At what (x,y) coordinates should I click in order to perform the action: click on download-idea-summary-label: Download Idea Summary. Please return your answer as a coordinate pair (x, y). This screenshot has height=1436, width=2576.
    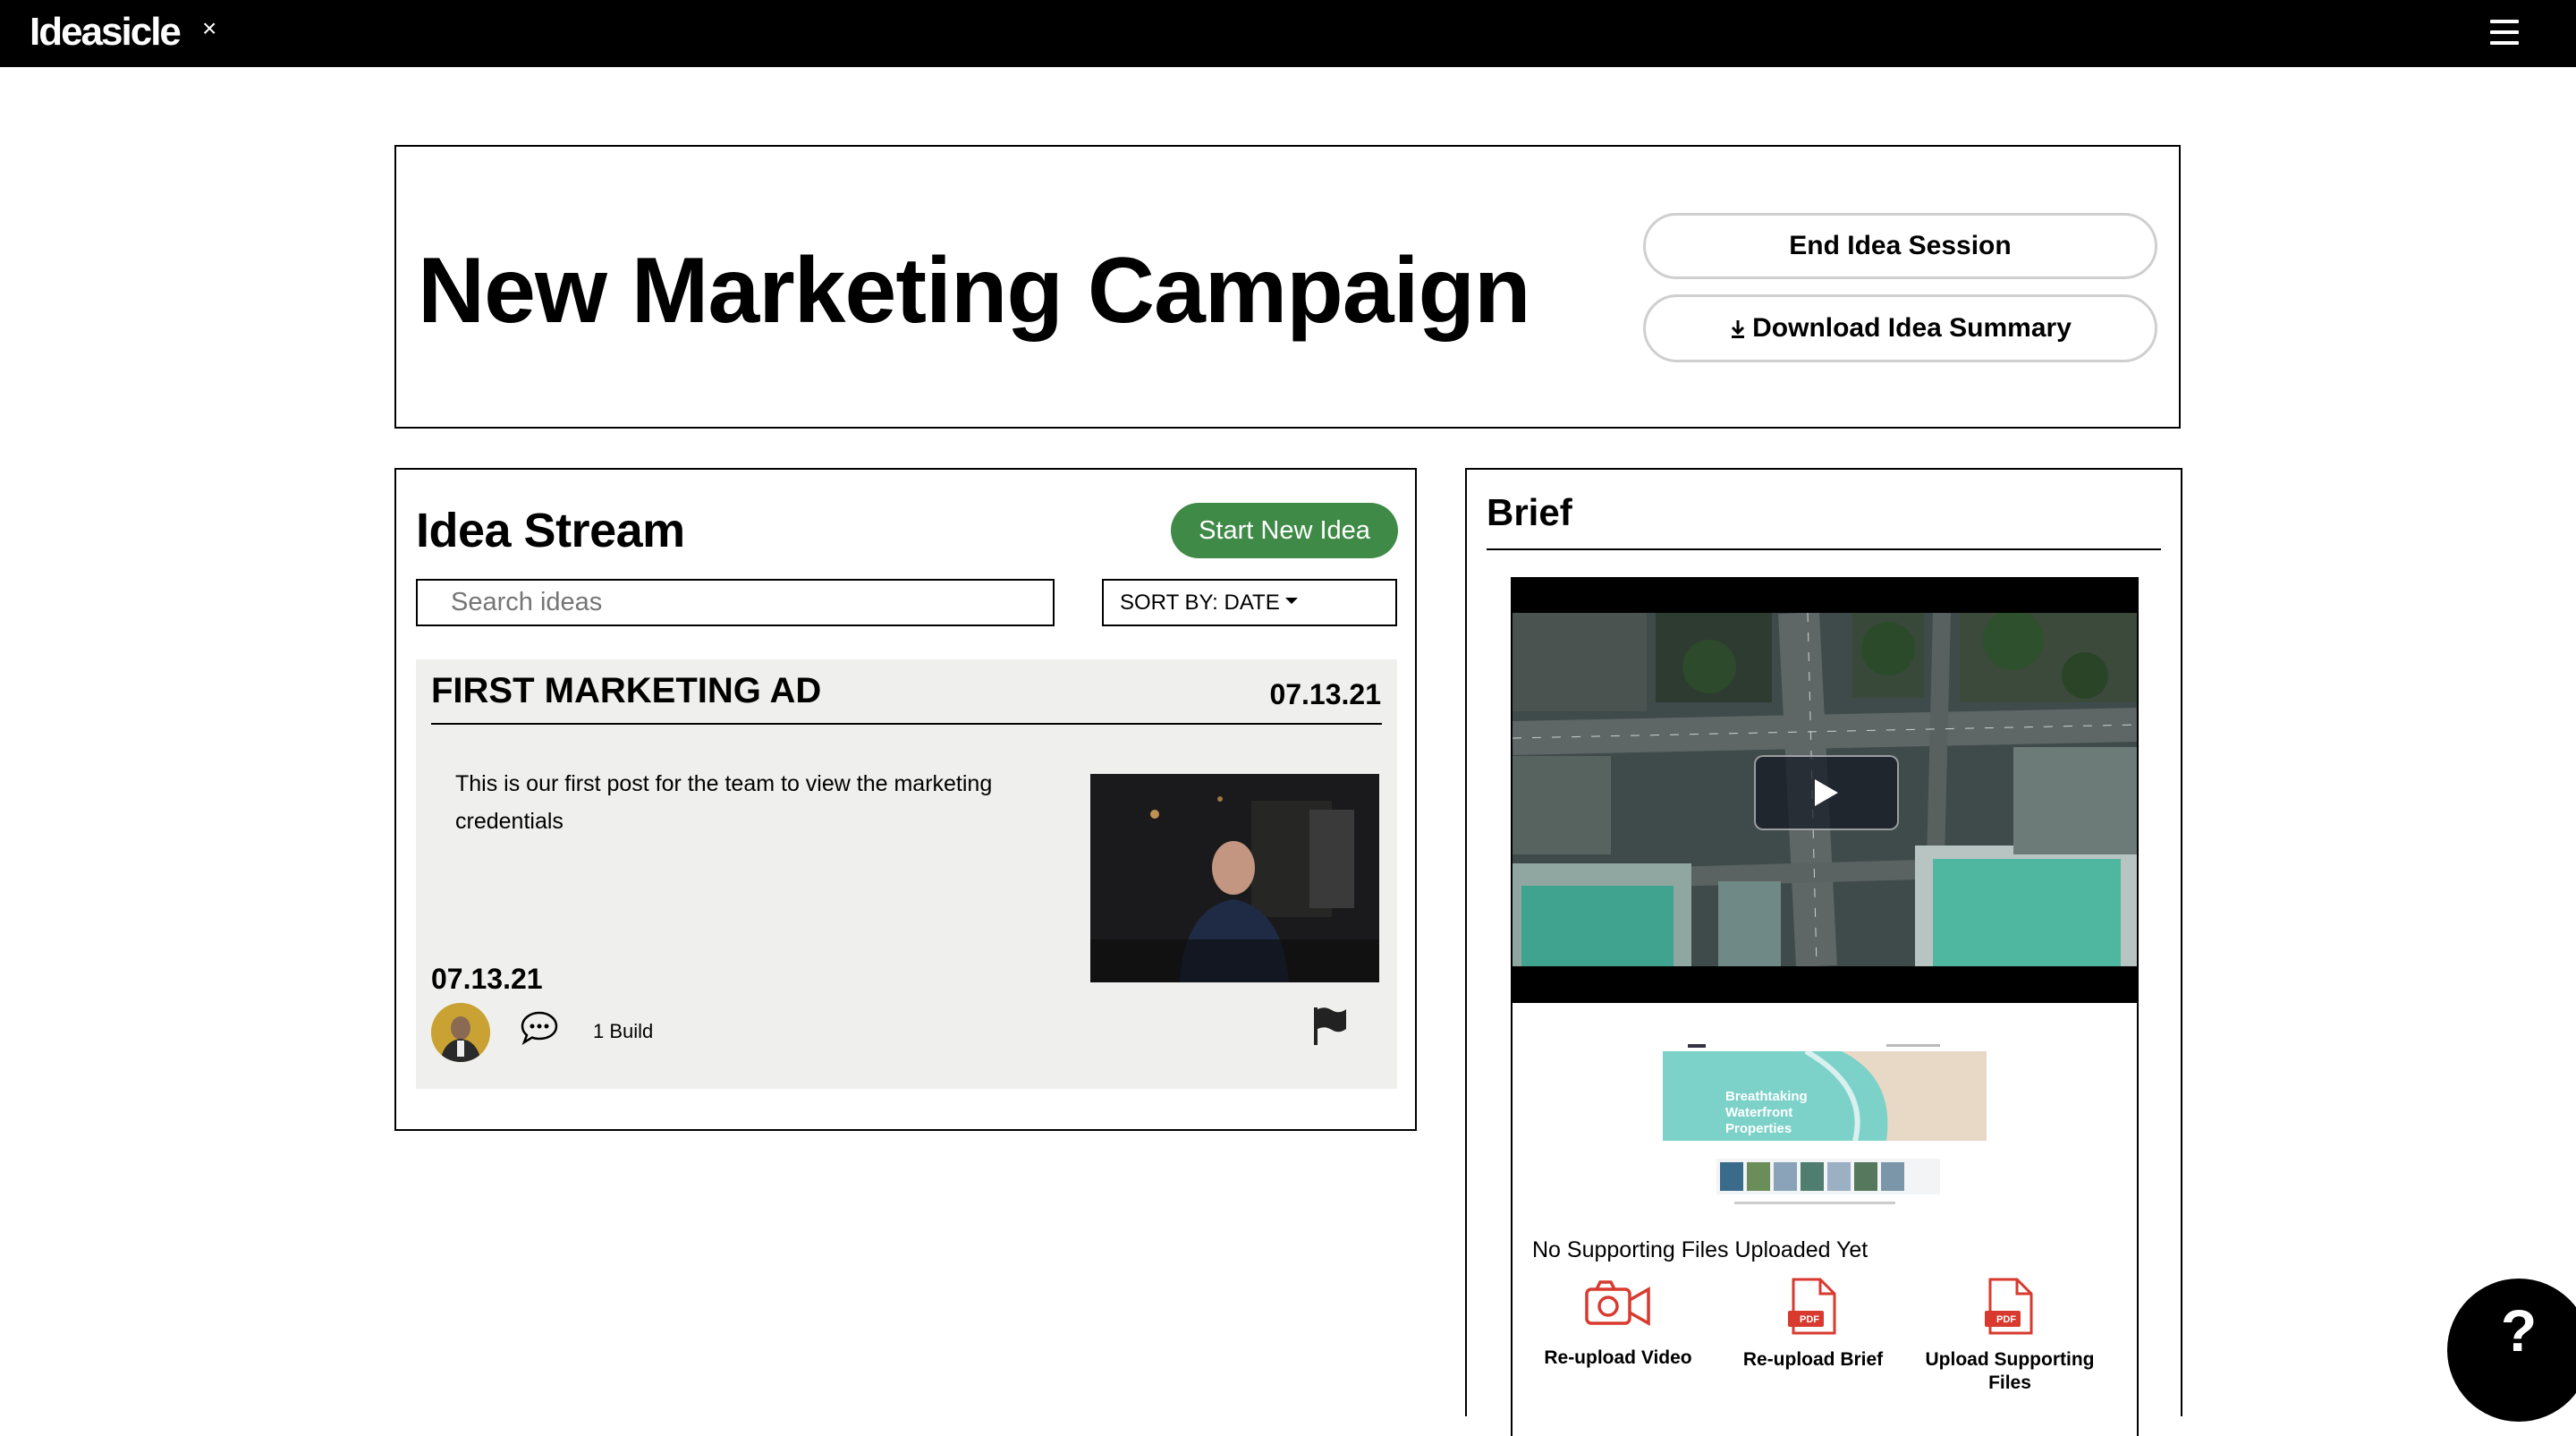
    Looking at the image, I should click on (1912, 328).